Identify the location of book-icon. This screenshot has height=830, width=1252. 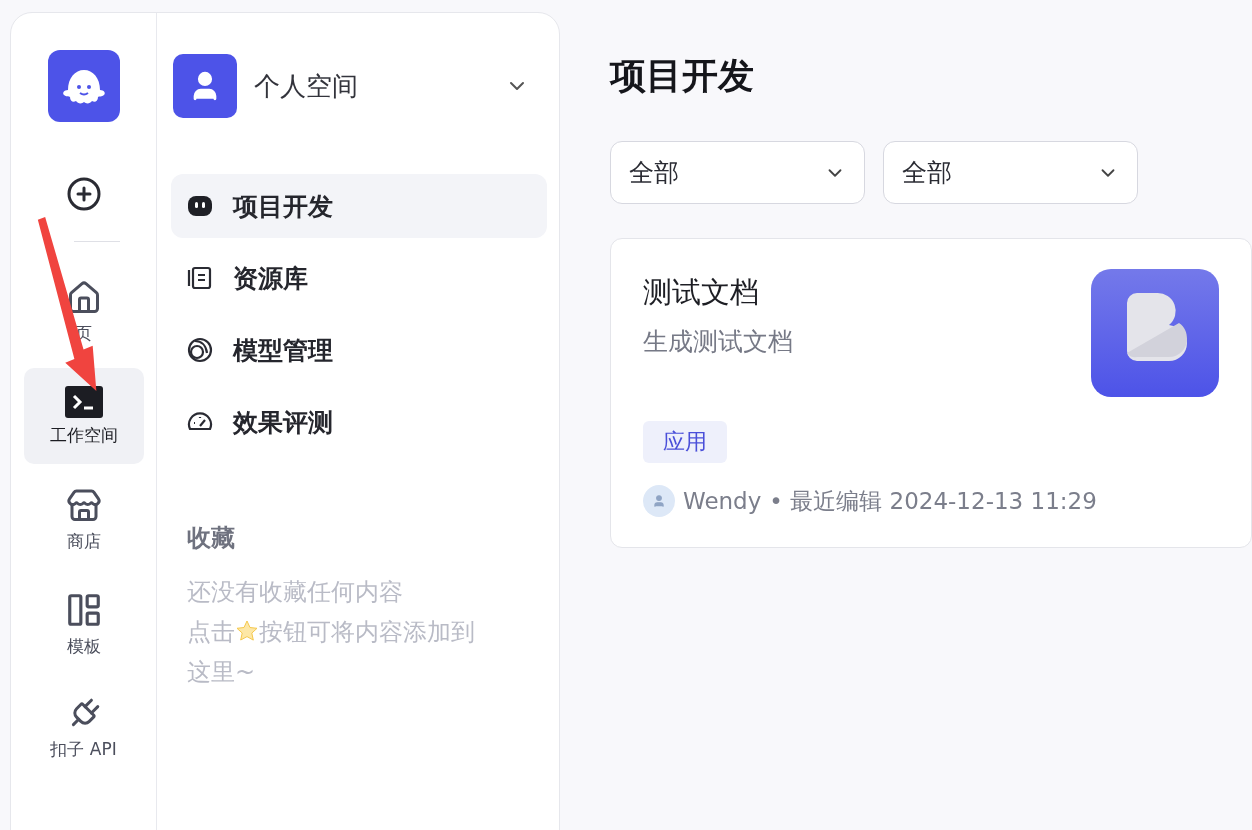
(200, 278).